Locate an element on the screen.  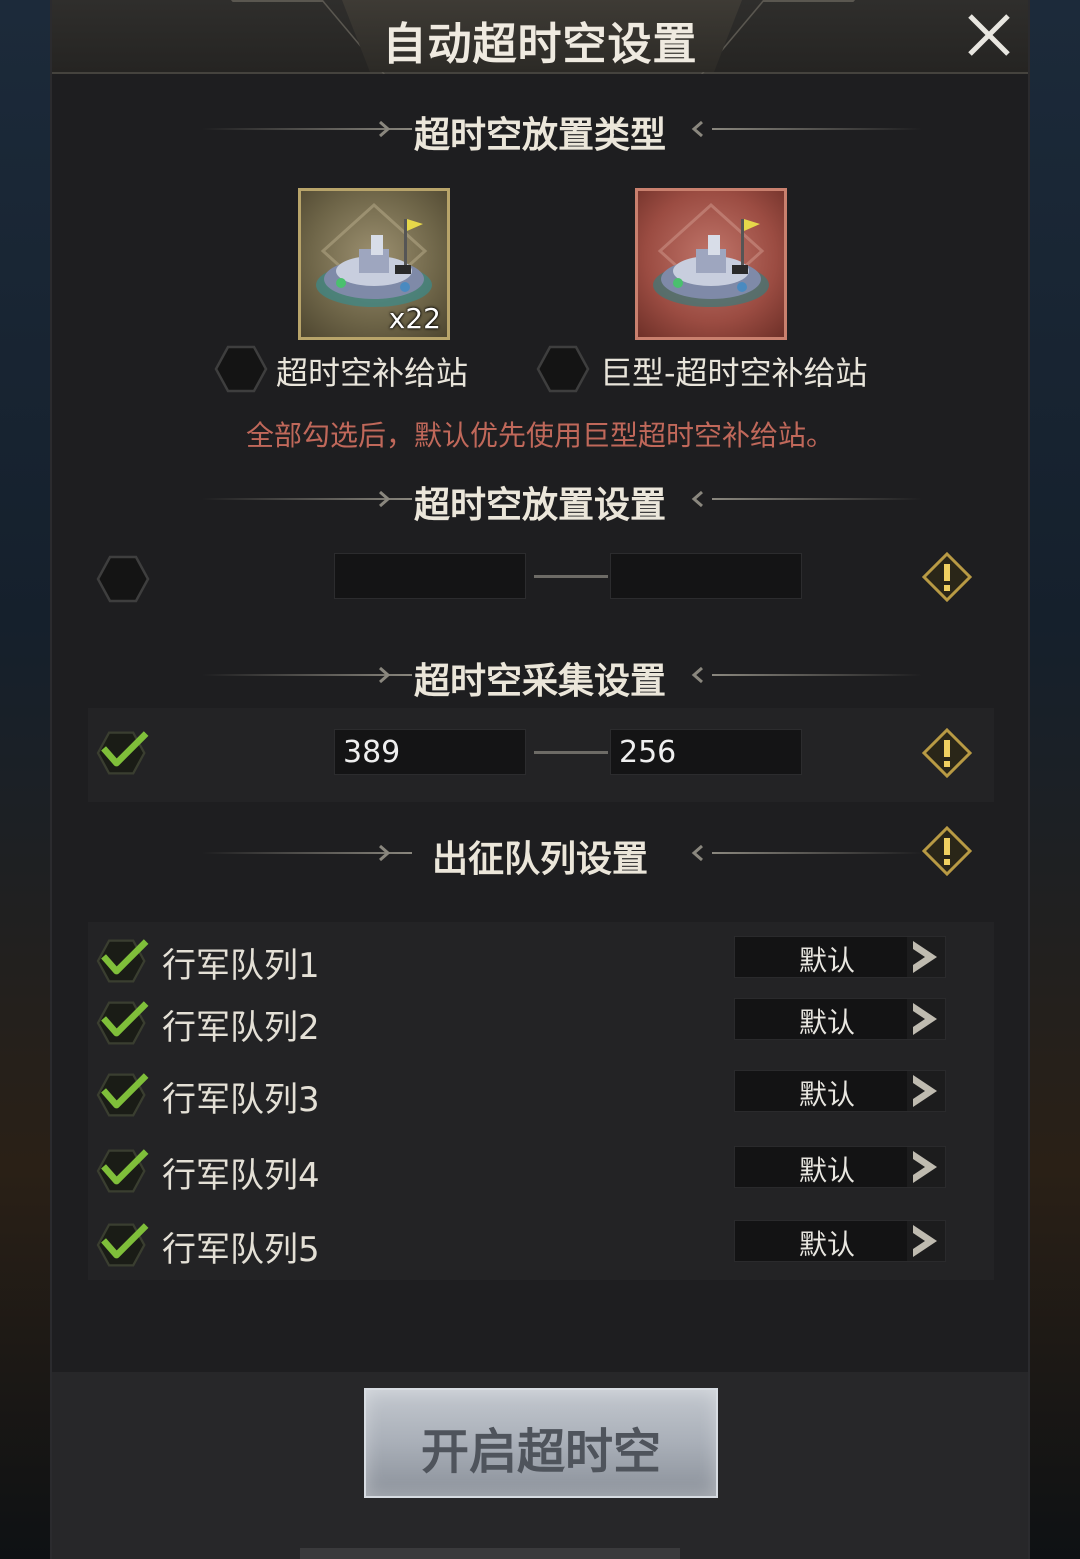
section-title: 出征队列设置 is located at coordinates (539, 859).